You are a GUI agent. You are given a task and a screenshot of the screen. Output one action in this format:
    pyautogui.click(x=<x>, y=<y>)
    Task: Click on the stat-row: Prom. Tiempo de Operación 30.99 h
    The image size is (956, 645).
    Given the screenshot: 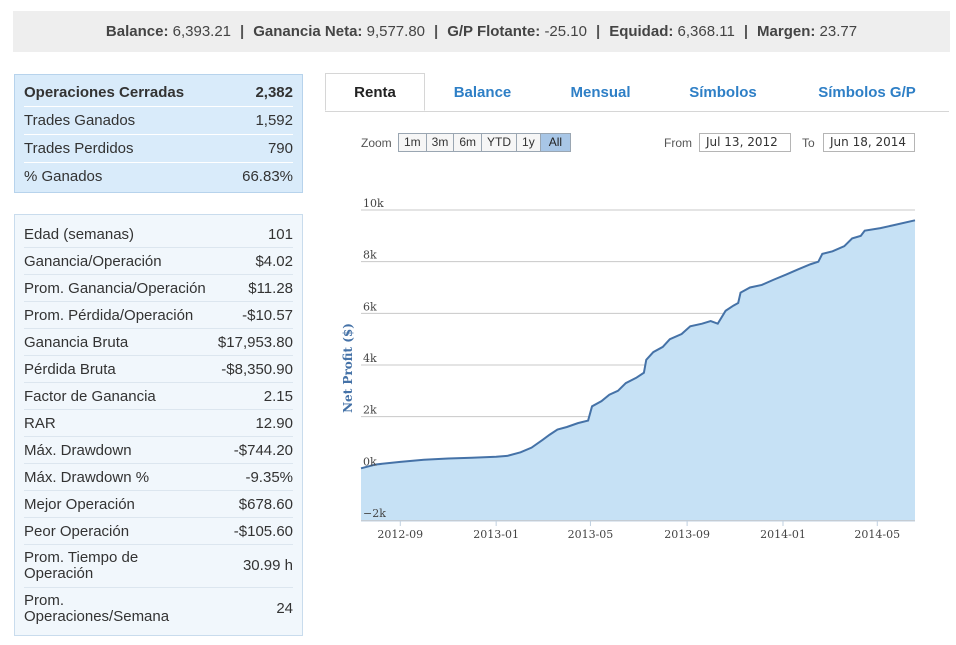 What is the action you would take?
    pyautogui.click(x=158, y=566)
    